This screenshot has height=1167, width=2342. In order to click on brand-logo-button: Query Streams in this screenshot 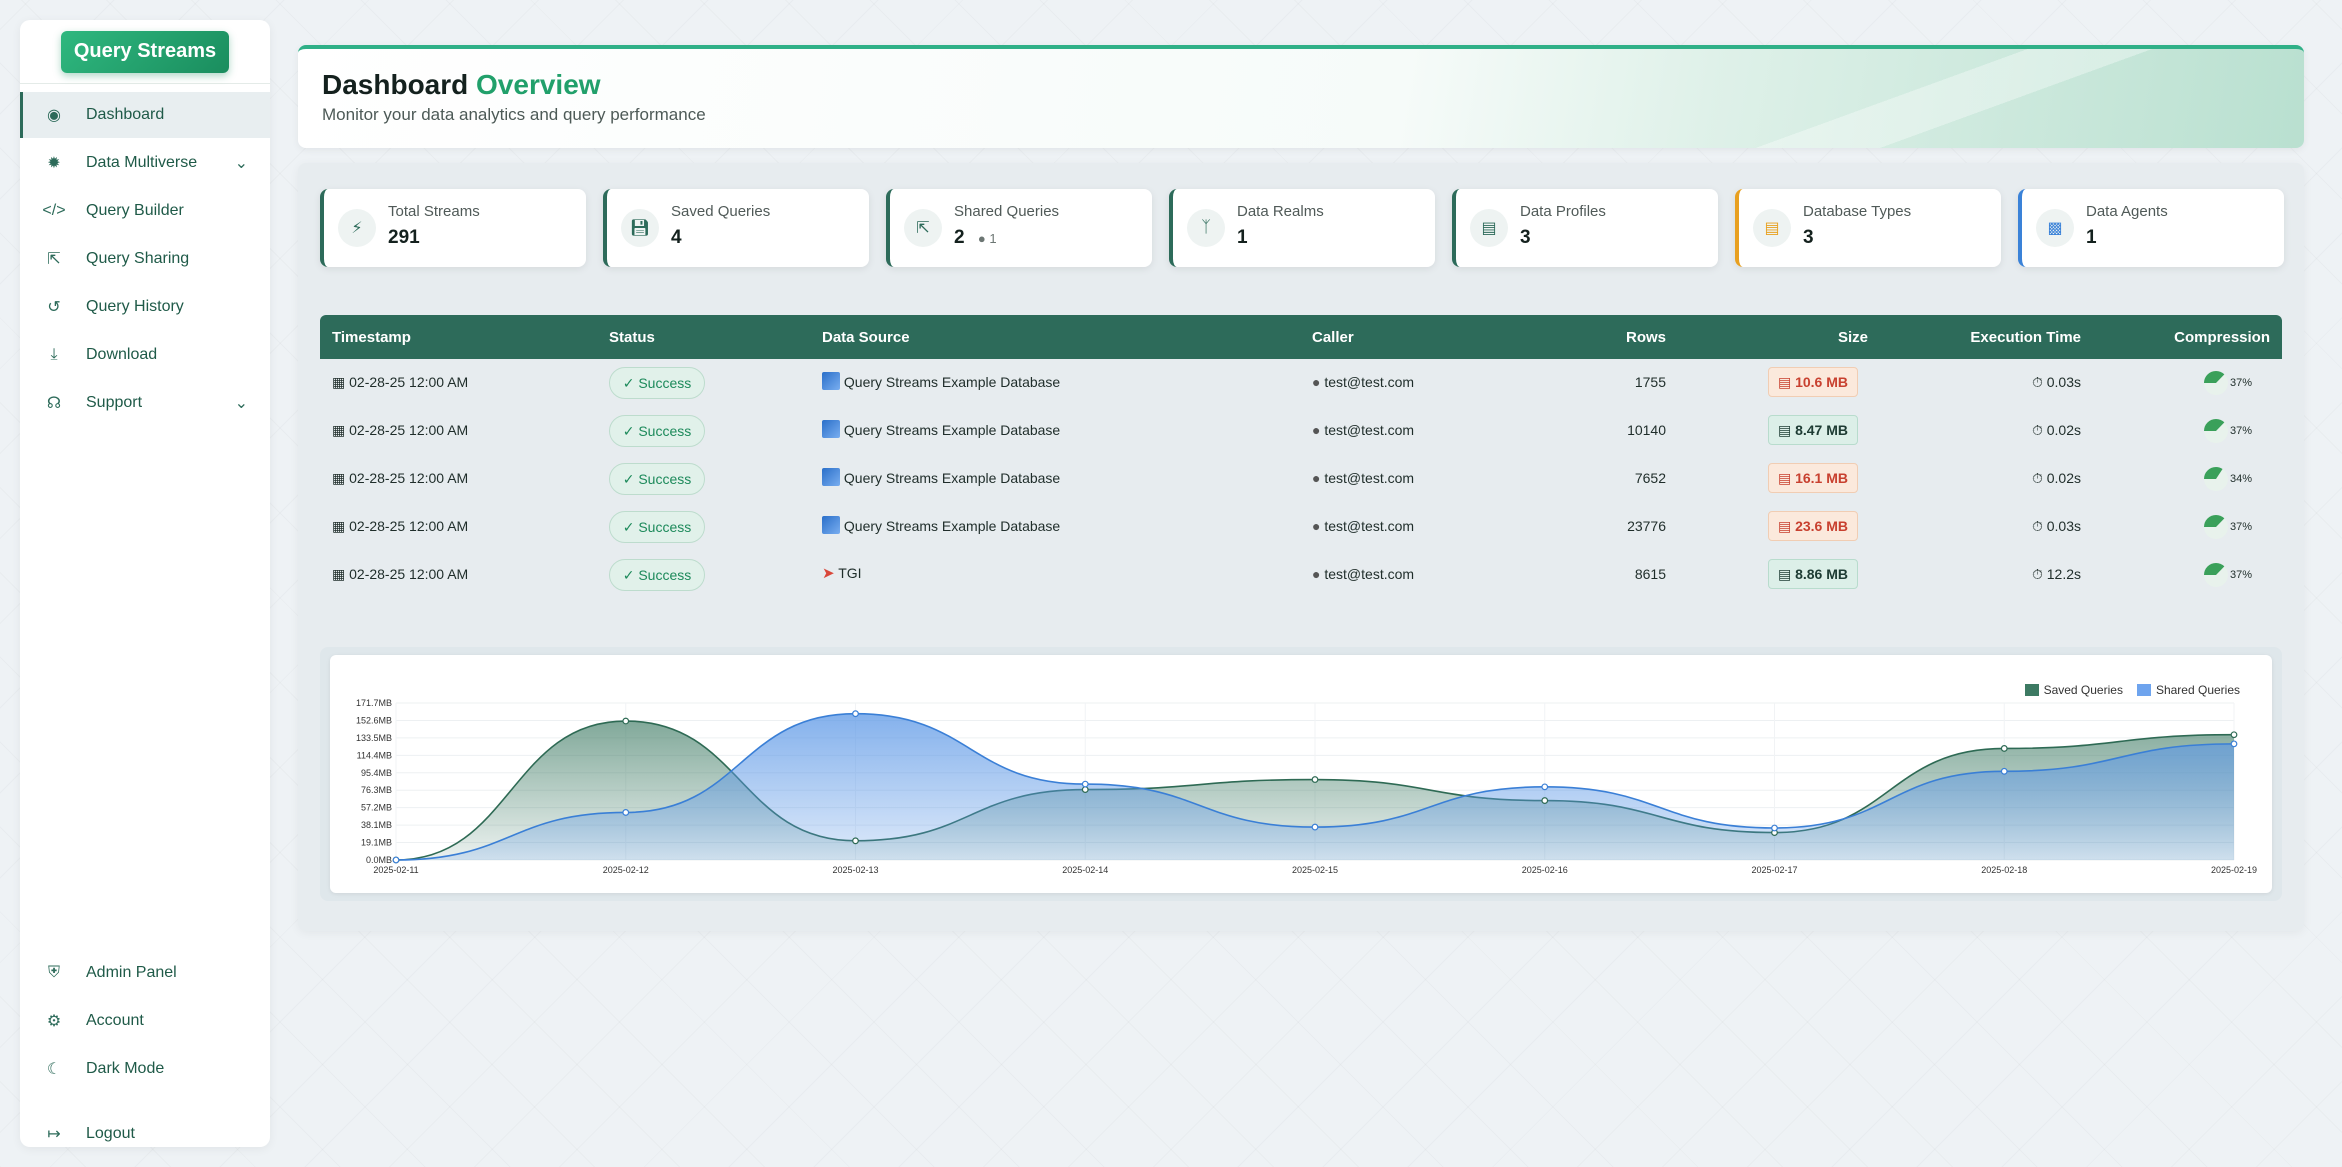, I will do `click(145, 51)`.